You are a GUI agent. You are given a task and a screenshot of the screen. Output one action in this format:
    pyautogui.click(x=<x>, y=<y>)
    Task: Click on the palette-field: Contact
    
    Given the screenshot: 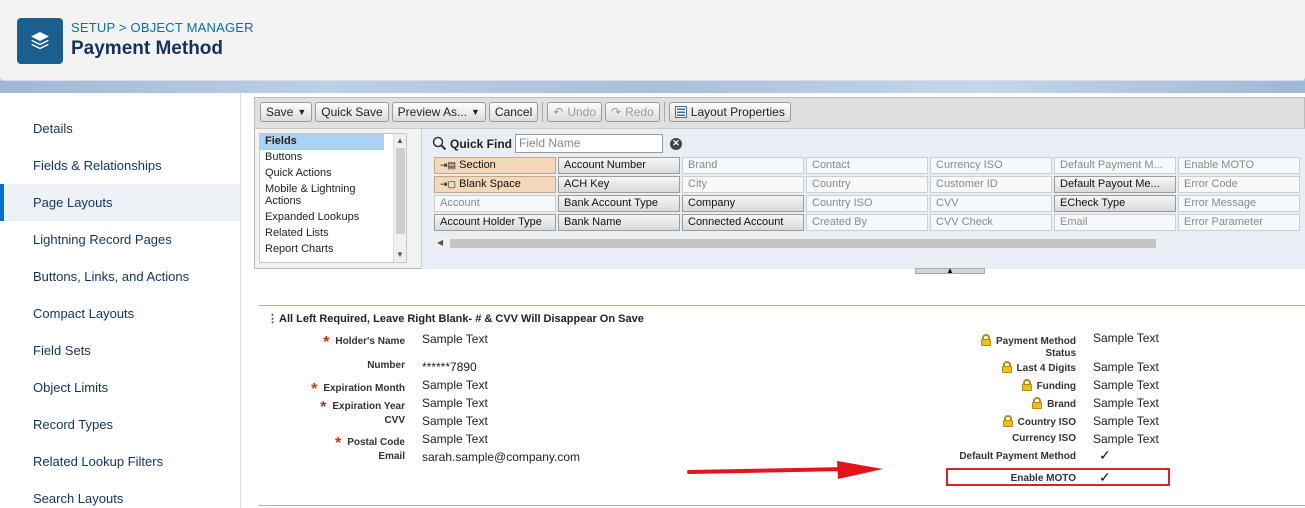 What is the action you would take?
    pyautogui.click(x=867, y=165)
    